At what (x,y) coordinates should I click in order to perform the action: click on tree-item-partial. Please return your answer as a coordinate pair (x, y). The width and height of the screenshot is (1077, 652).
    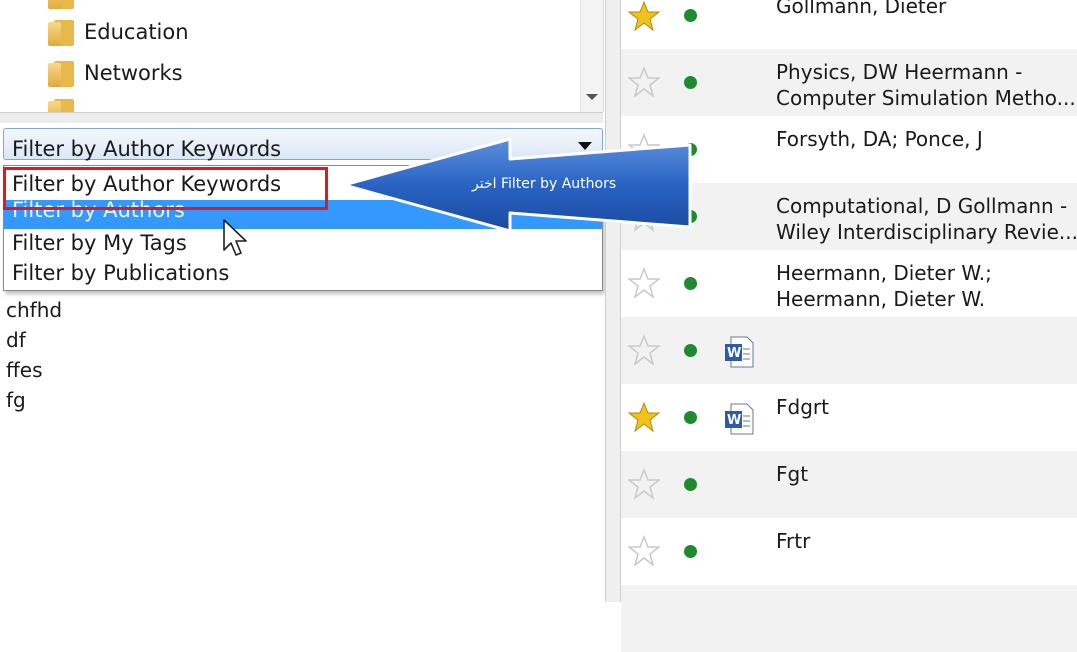
    Looking at the image, I should click on (66, 104).